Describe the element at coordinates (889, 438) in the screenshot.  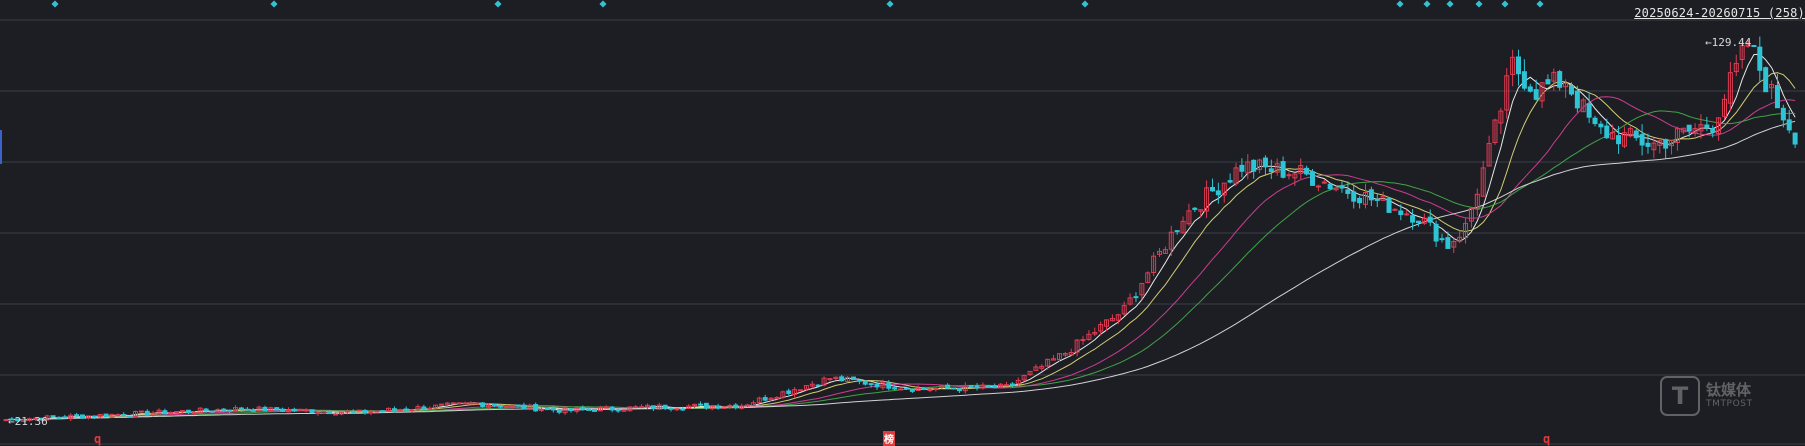
I see `marker-bang: 榜` at that location.